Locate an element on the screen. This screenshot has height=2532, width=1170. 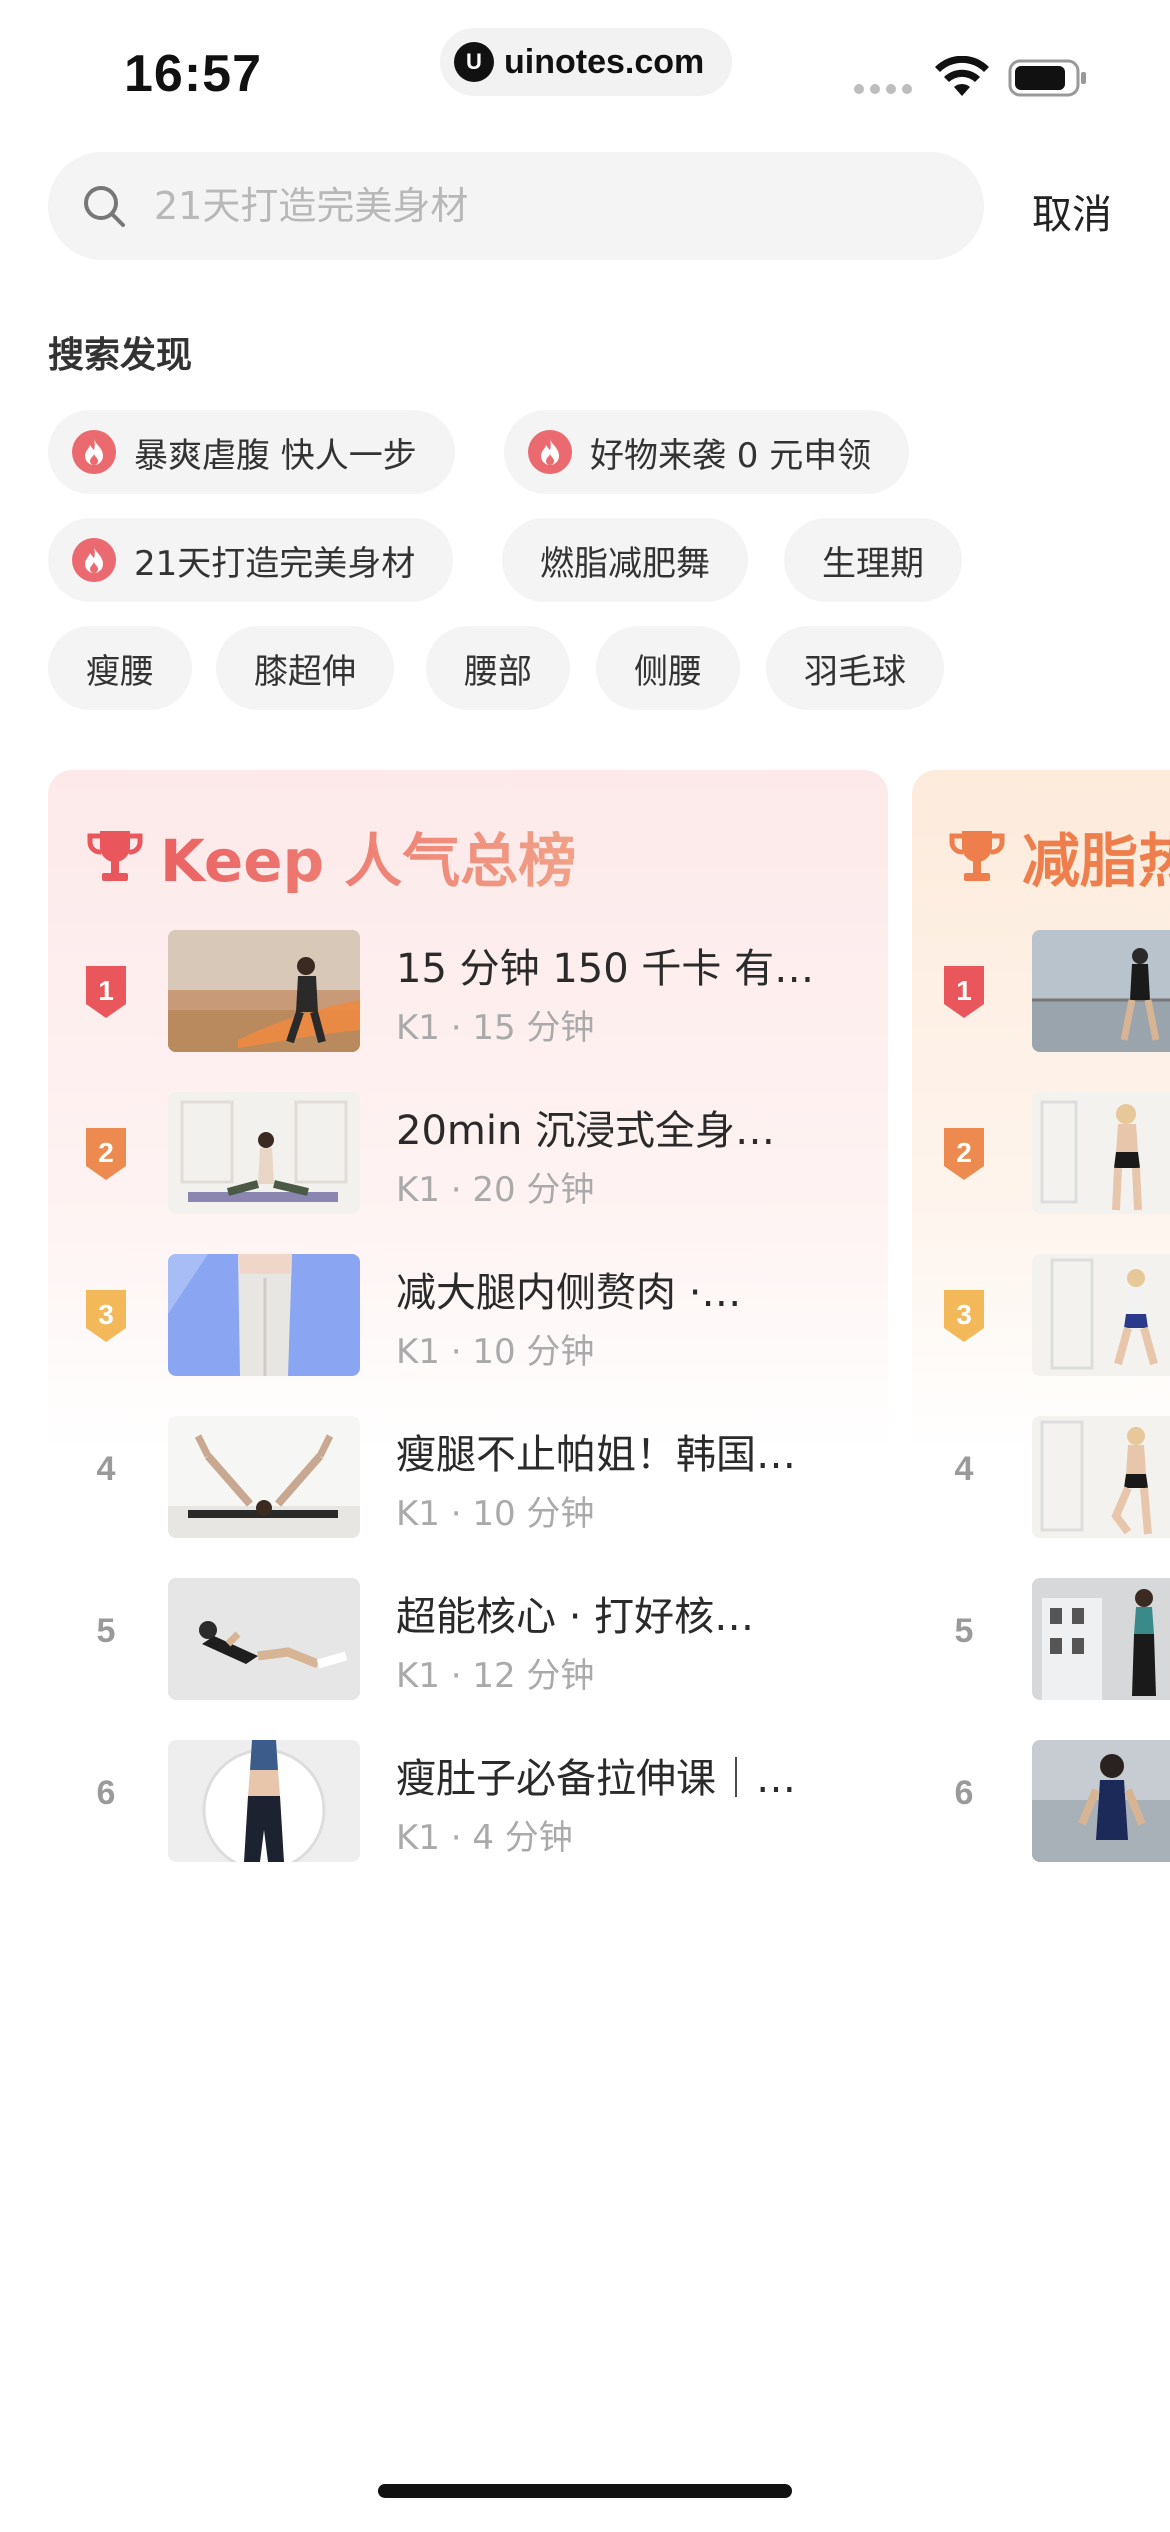
cancel-button: 取消 is located at coordinates (1072, 211).